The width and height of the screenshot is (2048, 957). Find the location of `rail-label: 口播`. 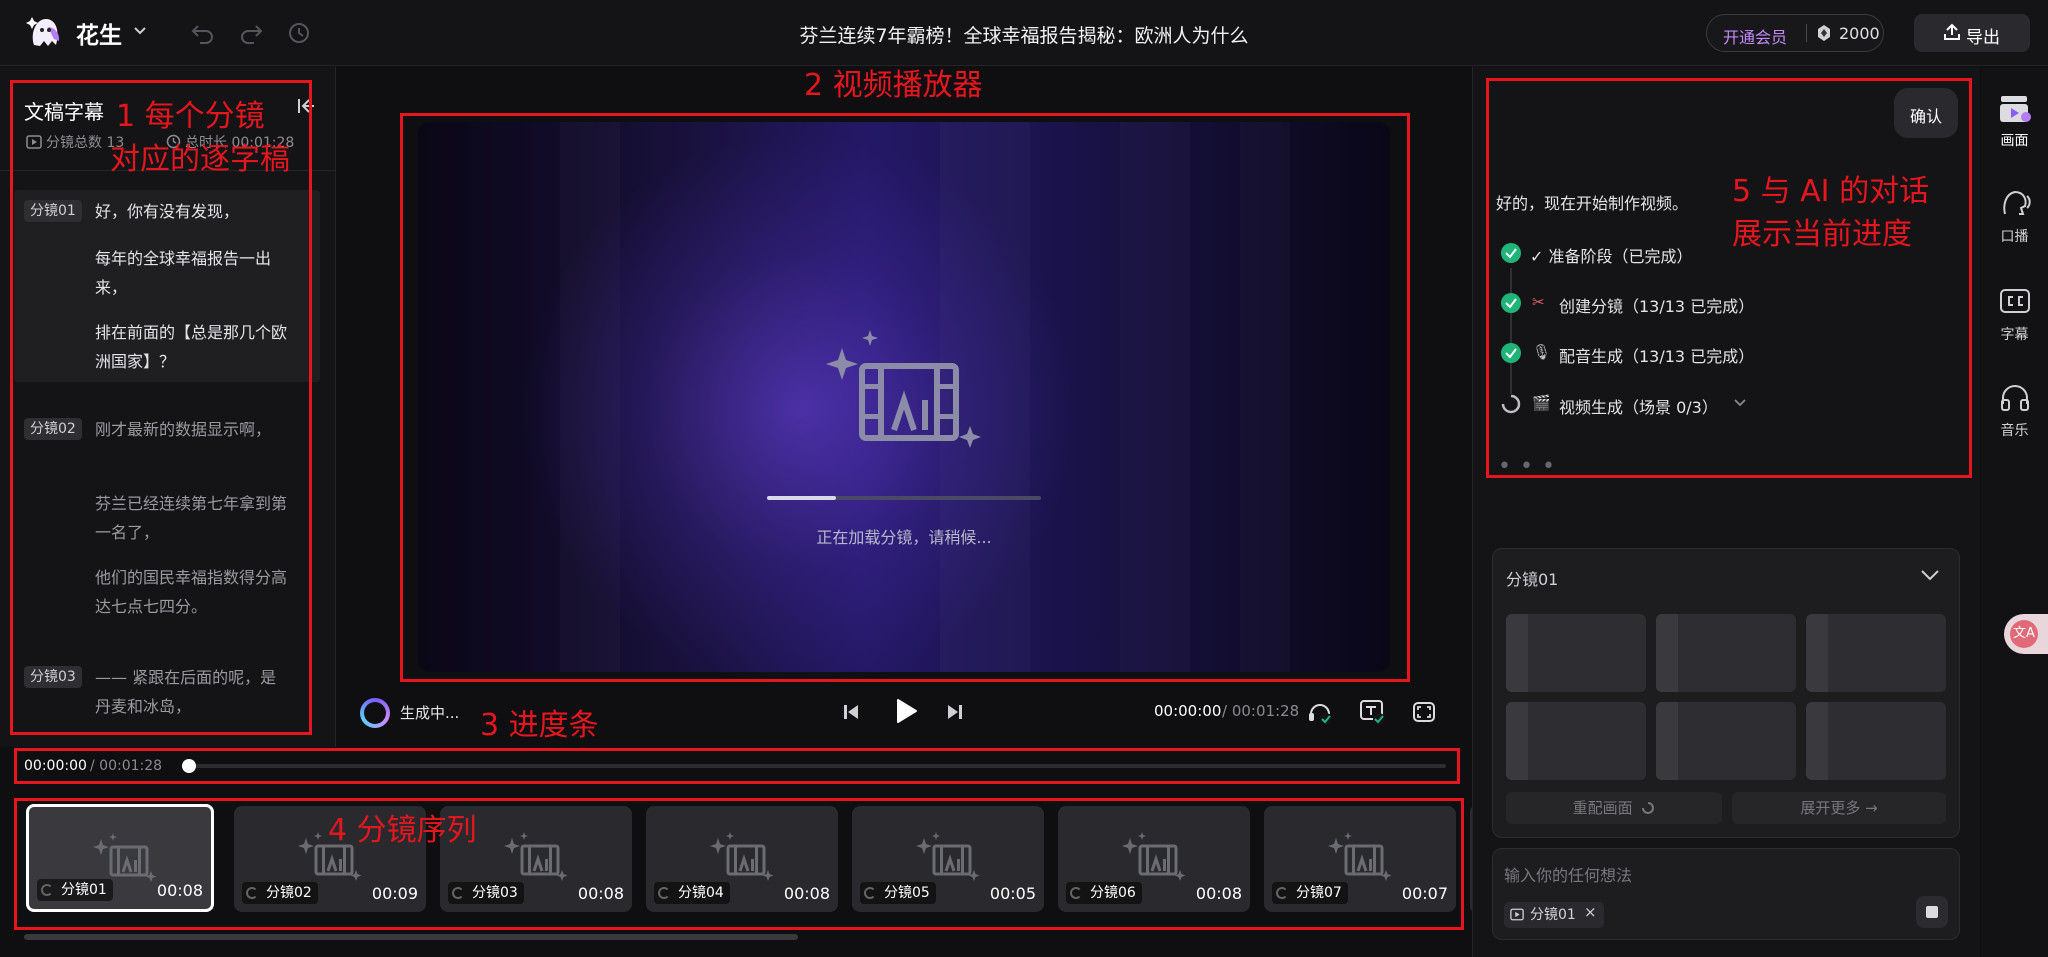

rail-label: 口播 is located at coordinates (2014, 237).